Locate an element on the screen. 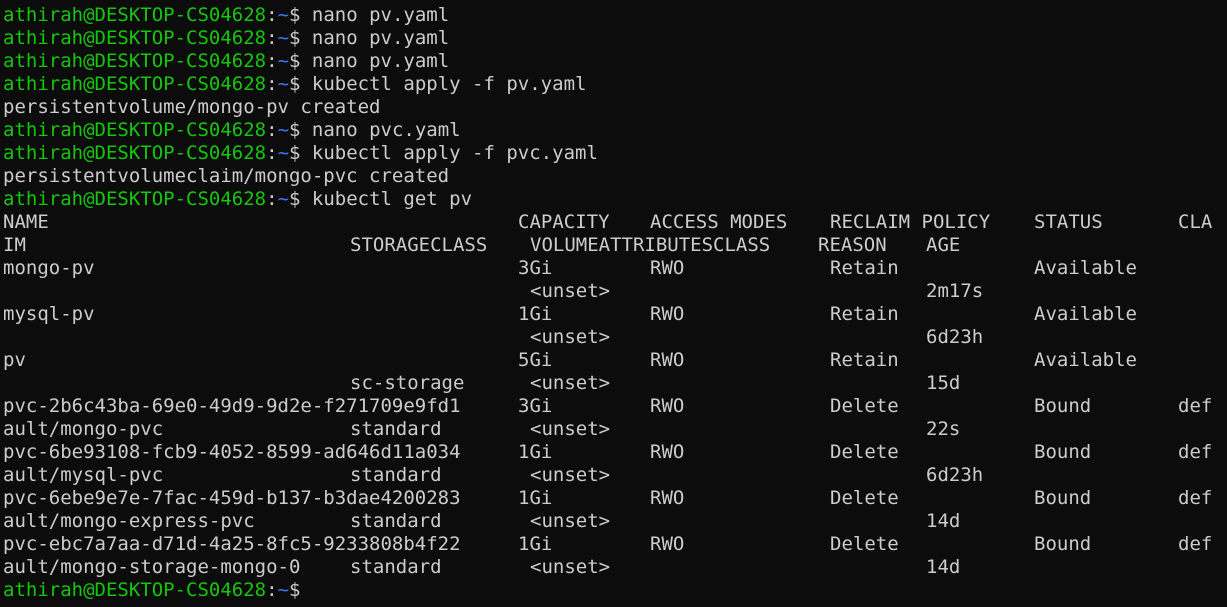 The image size is (1227, 607). cell-age: 14d is located at coordinates (943, 567).